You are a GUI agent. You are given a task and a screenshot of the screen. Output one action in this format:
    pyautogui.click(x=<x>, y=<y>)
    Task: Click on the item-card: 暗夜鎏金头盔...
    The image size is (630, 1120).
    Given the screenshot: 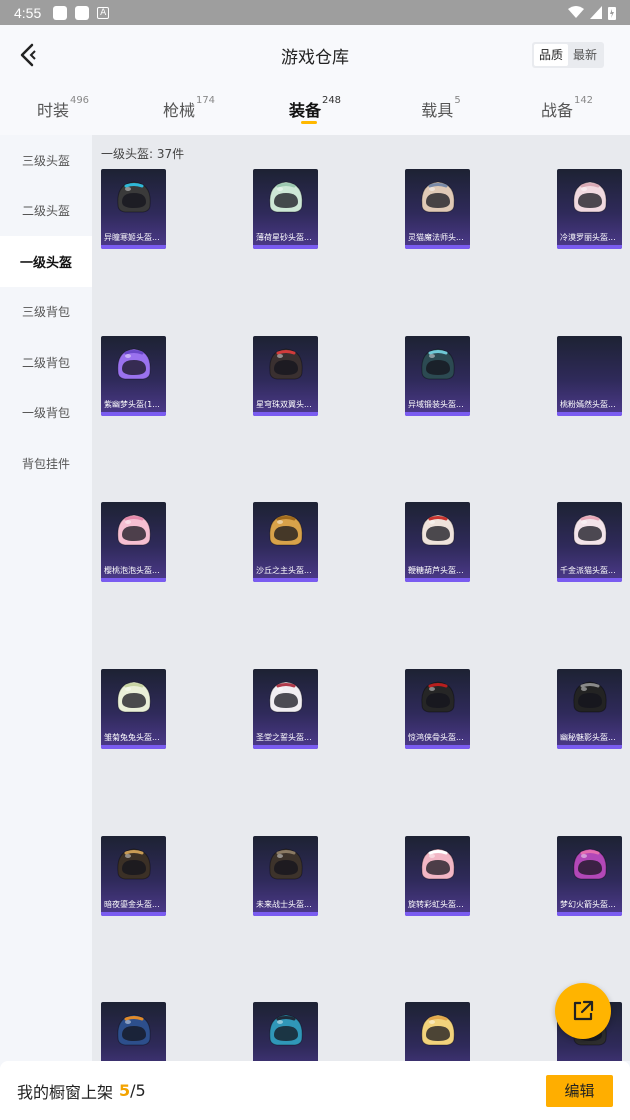 What is the action you would take?
    pyautogui.click(x=133, y=876)
    